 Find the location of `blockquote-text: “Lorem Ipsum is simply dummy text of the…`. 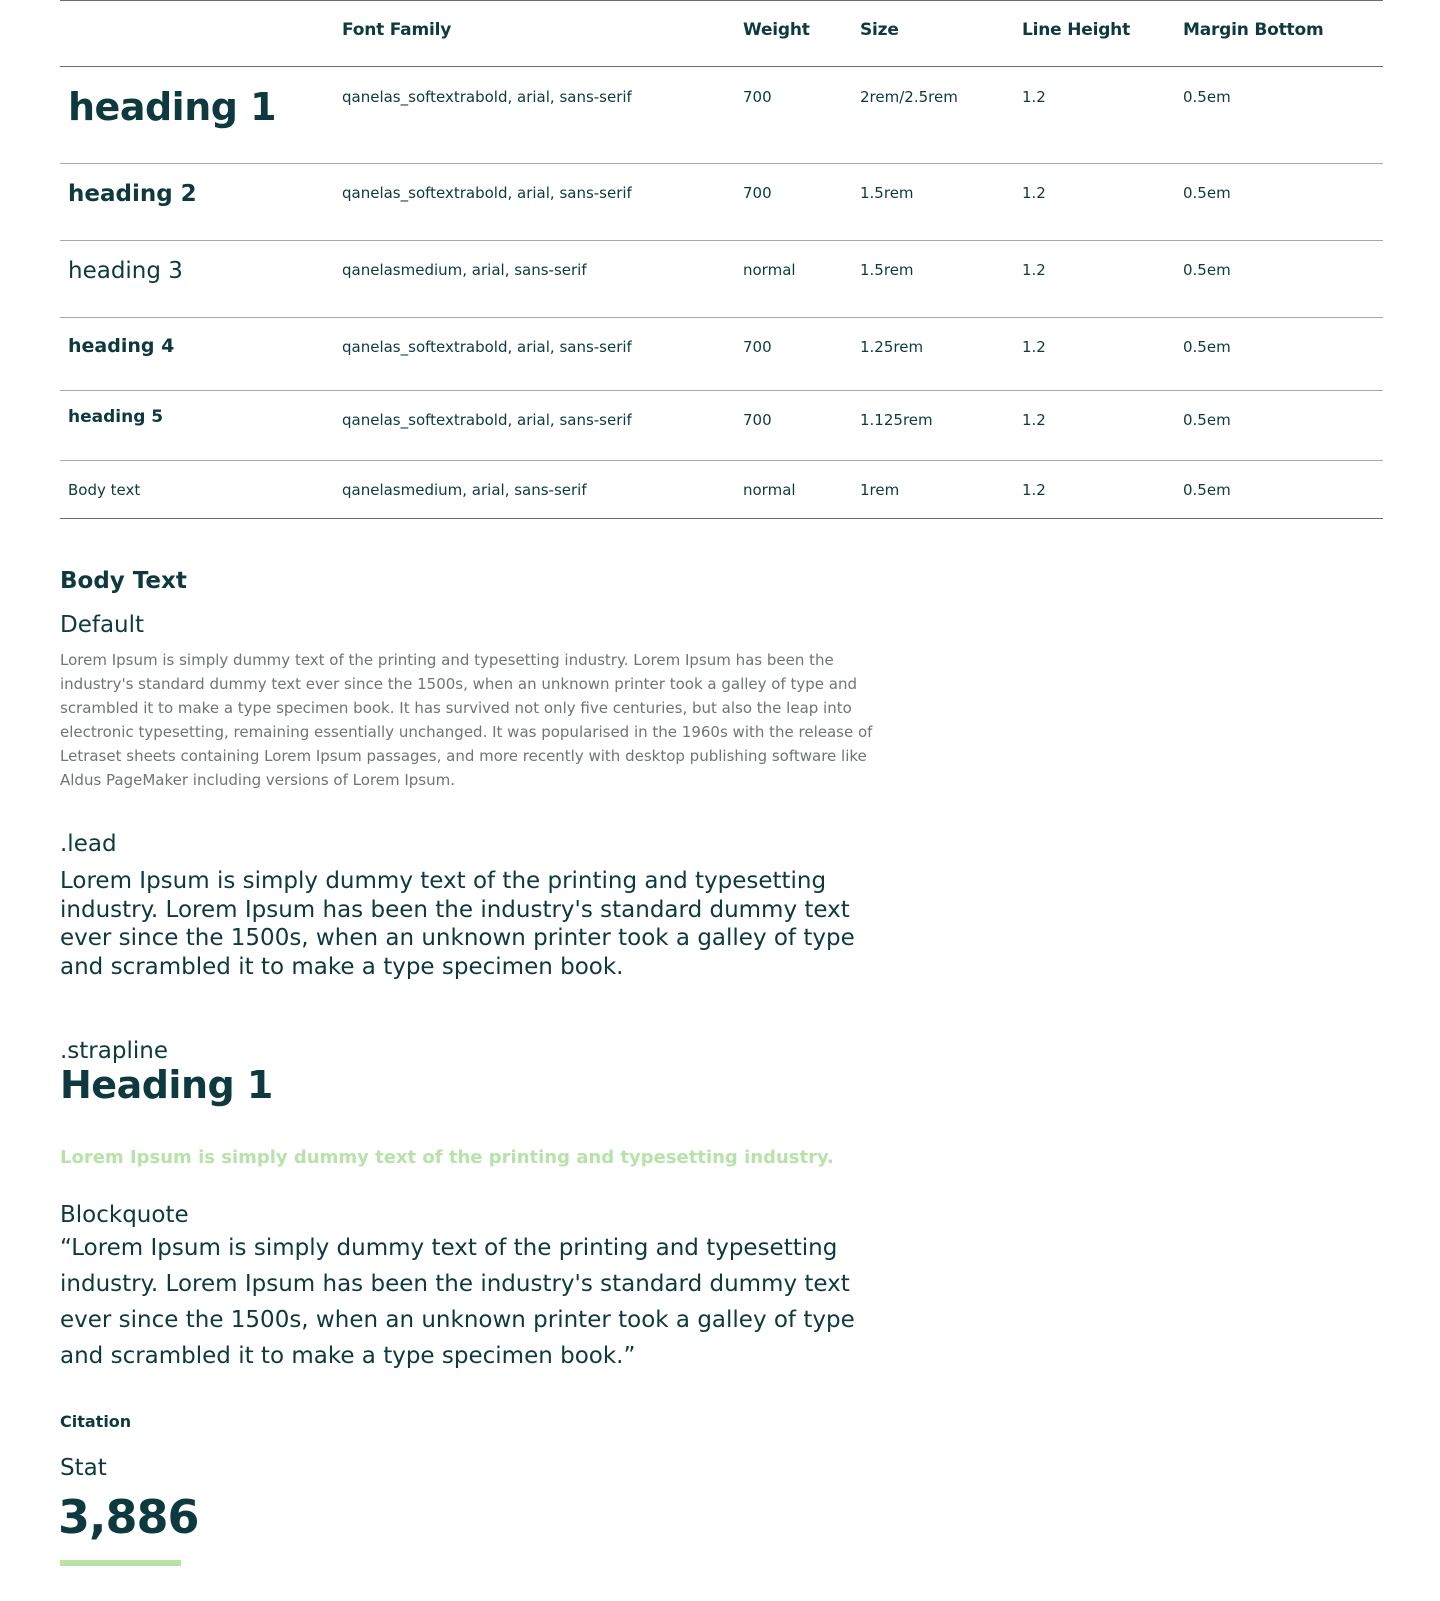

blockquote-text: “Lorem Ipsum is simply dummy text of the… is located at coordinates (457, 1302).